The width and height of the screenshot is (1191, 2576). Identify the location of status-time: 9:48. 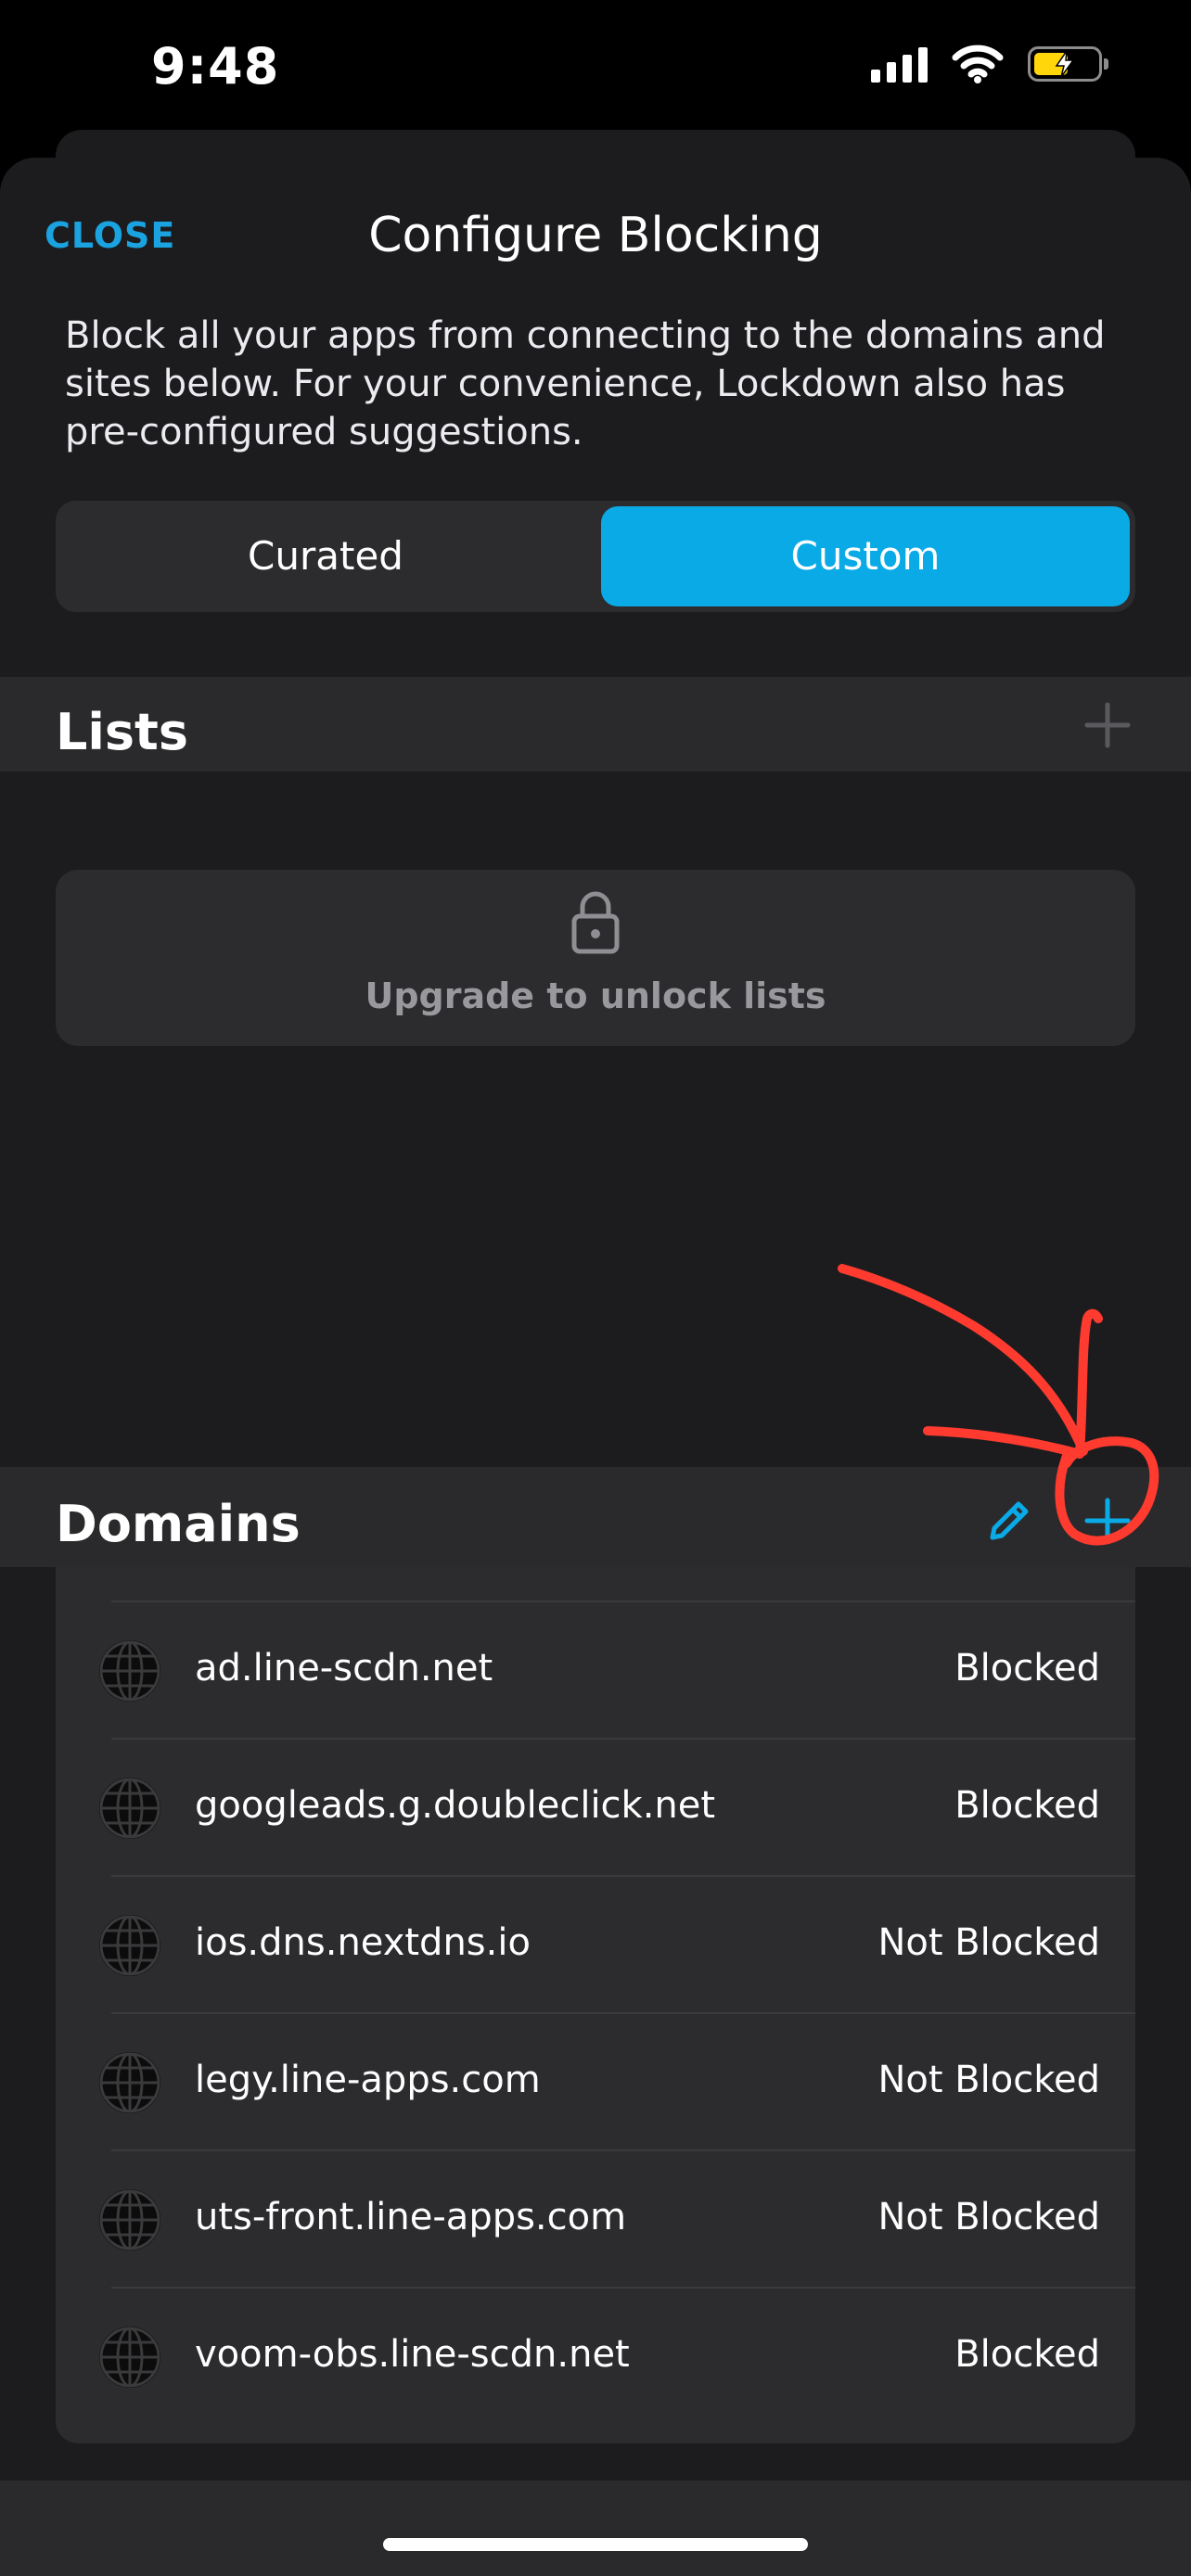
(215, 66).